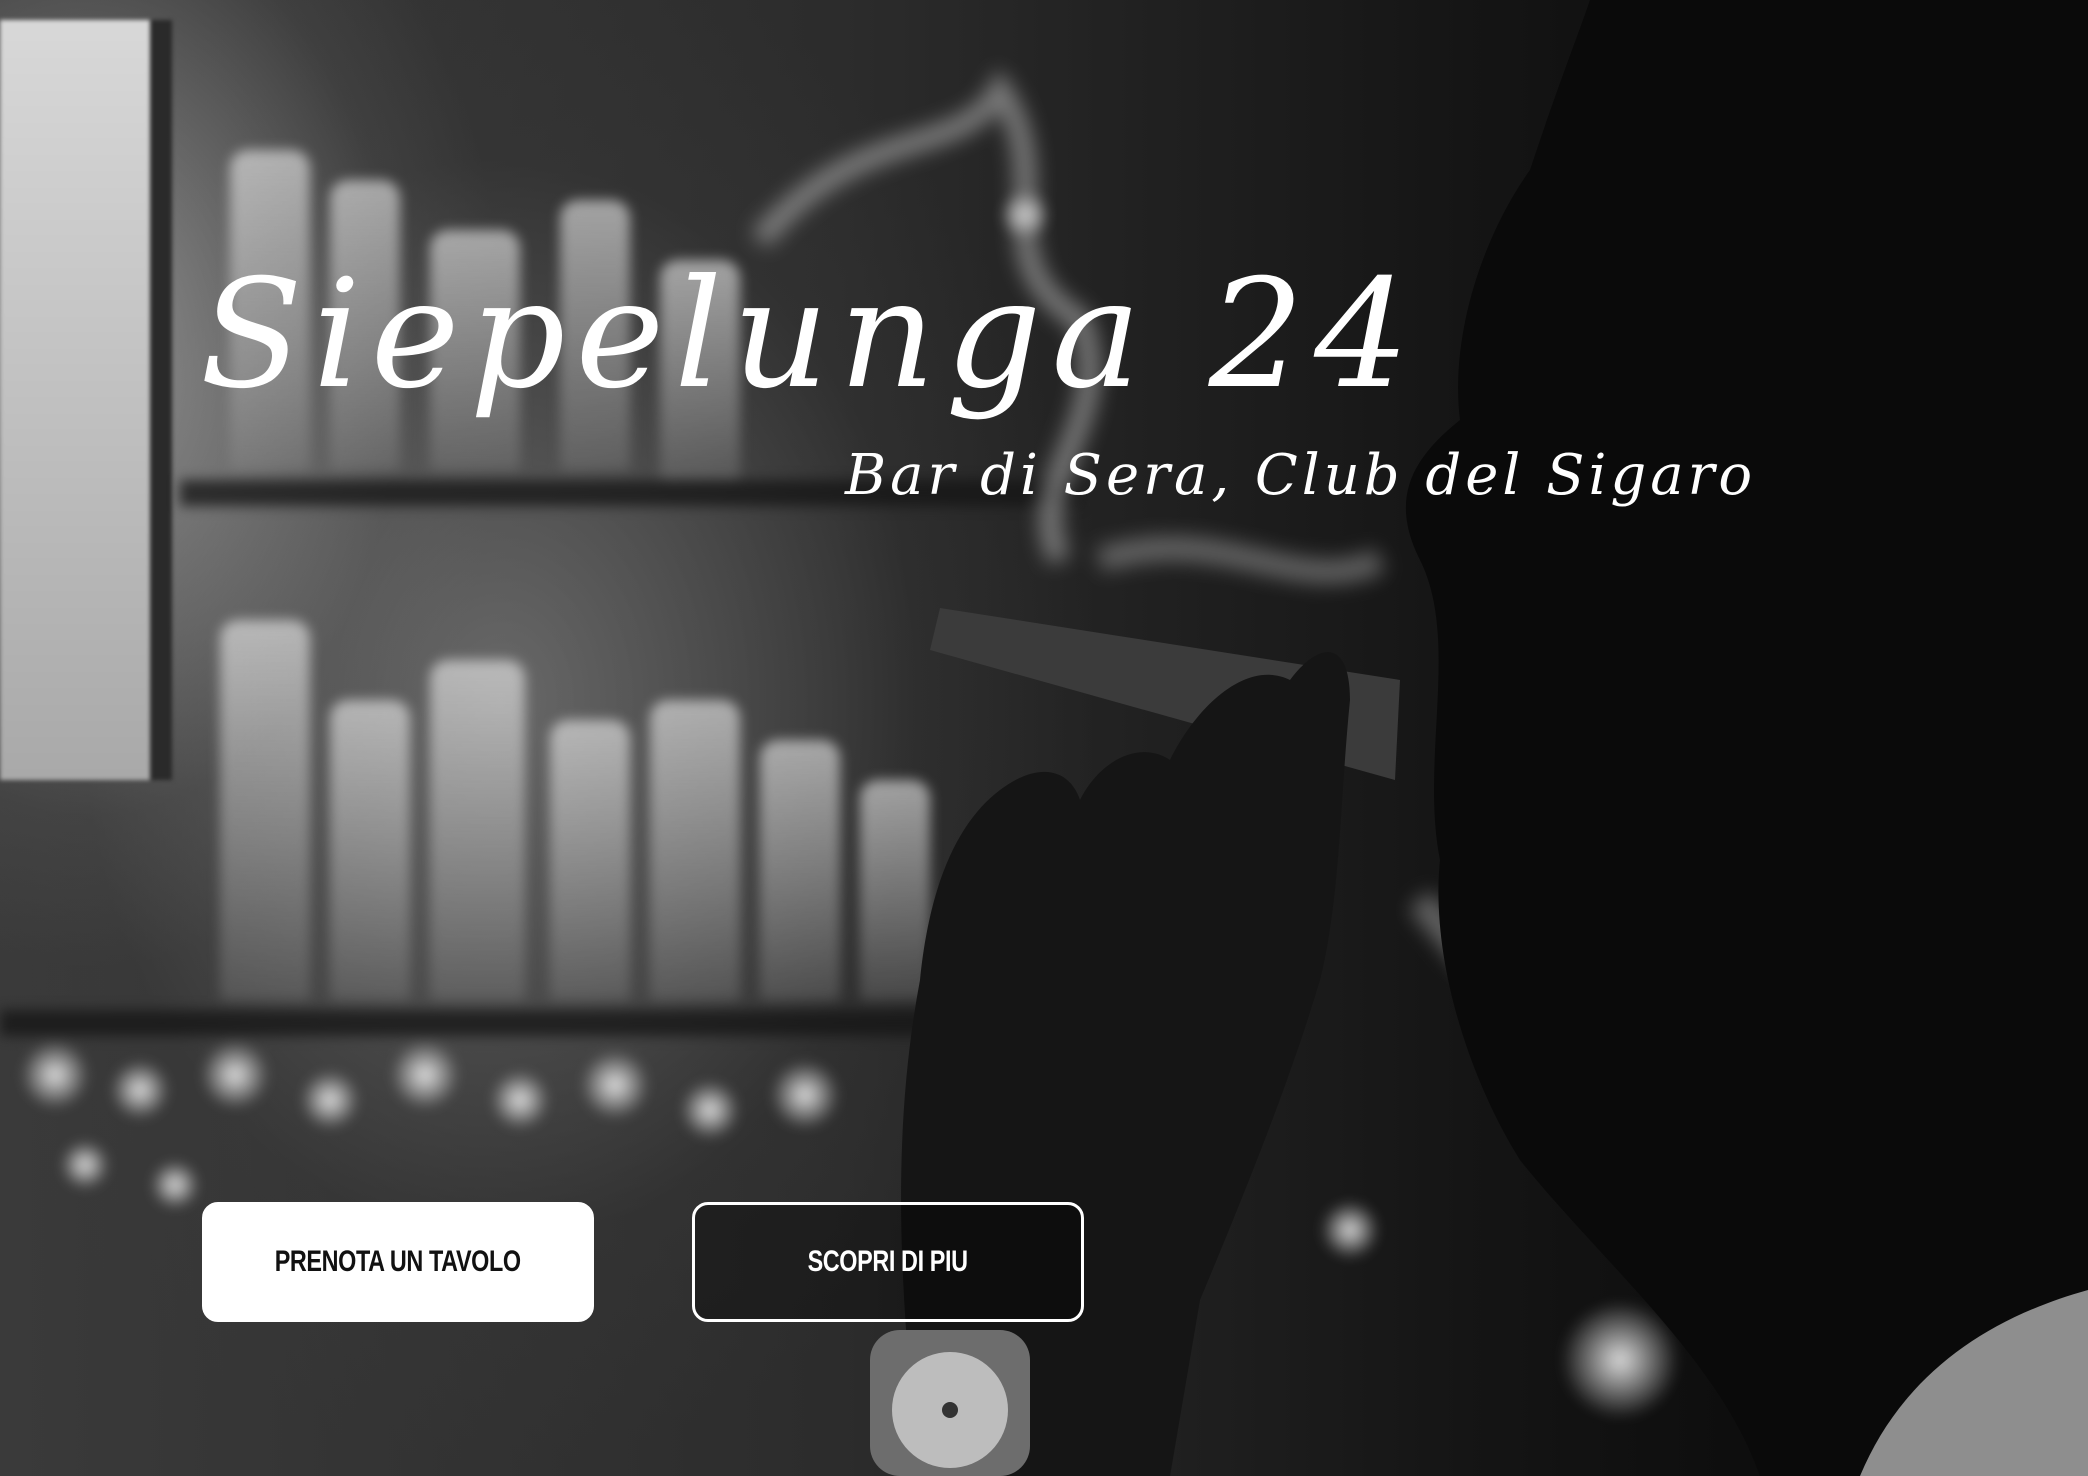  I want to click on book-table-button-label: PRENOTA UN TAVOLO, so click(397, 1261).